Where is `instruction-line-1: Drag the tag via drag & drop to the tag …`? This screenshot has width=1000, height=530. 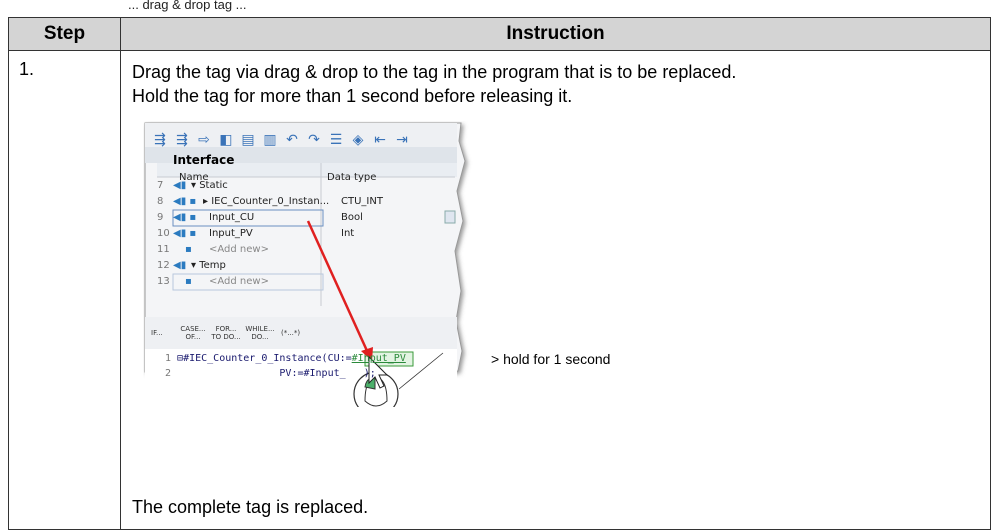
instruction-line-1: Drag the tag via drag & drop to the tag … is located at coordinates (434, 72).